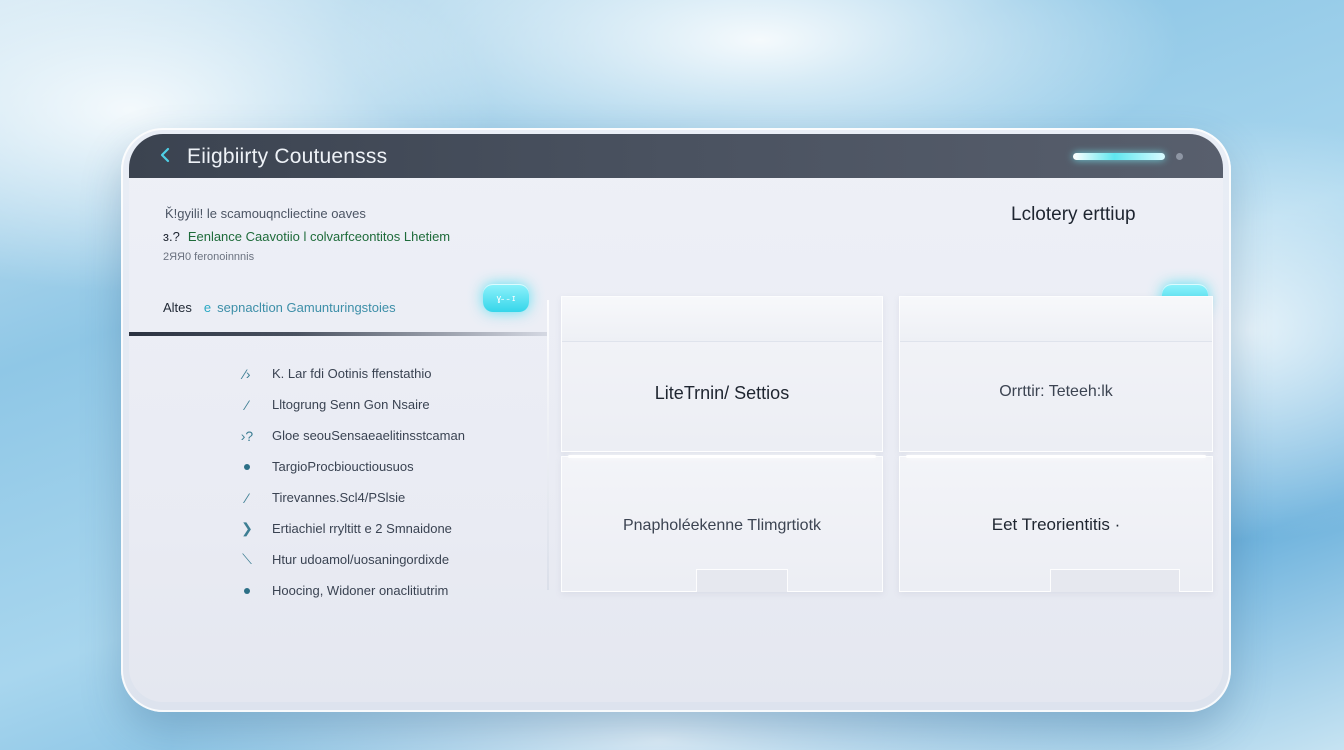 Image resolution: width=1344 pixels, height=750 pixels. I want to click on tab-row: Altes e sepnacltion Gamunturingstoies, so click(279, 307).